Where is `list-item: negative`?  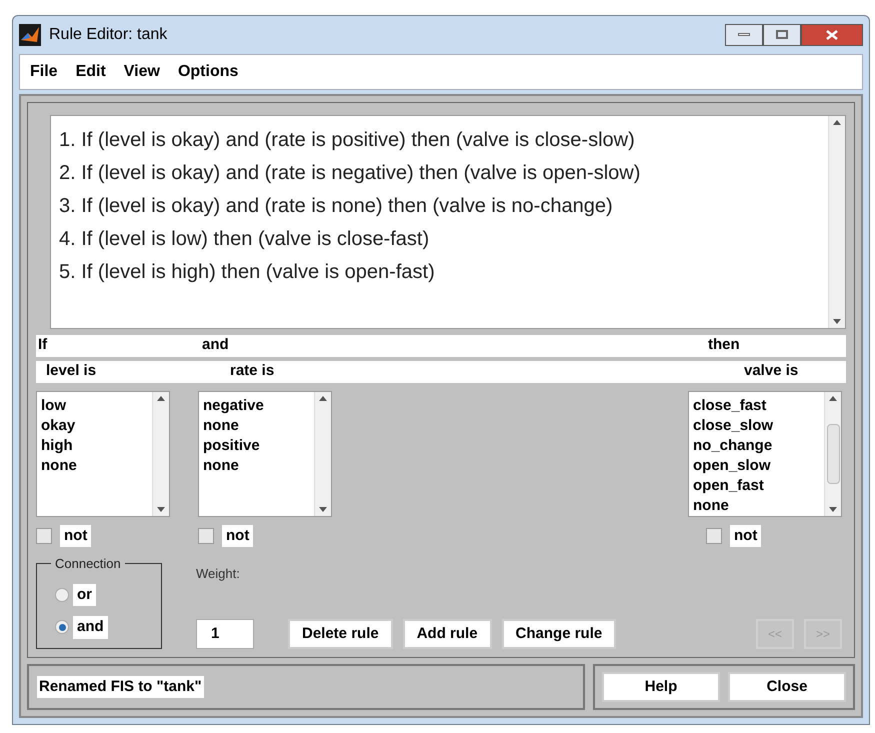
list-item: negative is located at coordinates (256, 406).